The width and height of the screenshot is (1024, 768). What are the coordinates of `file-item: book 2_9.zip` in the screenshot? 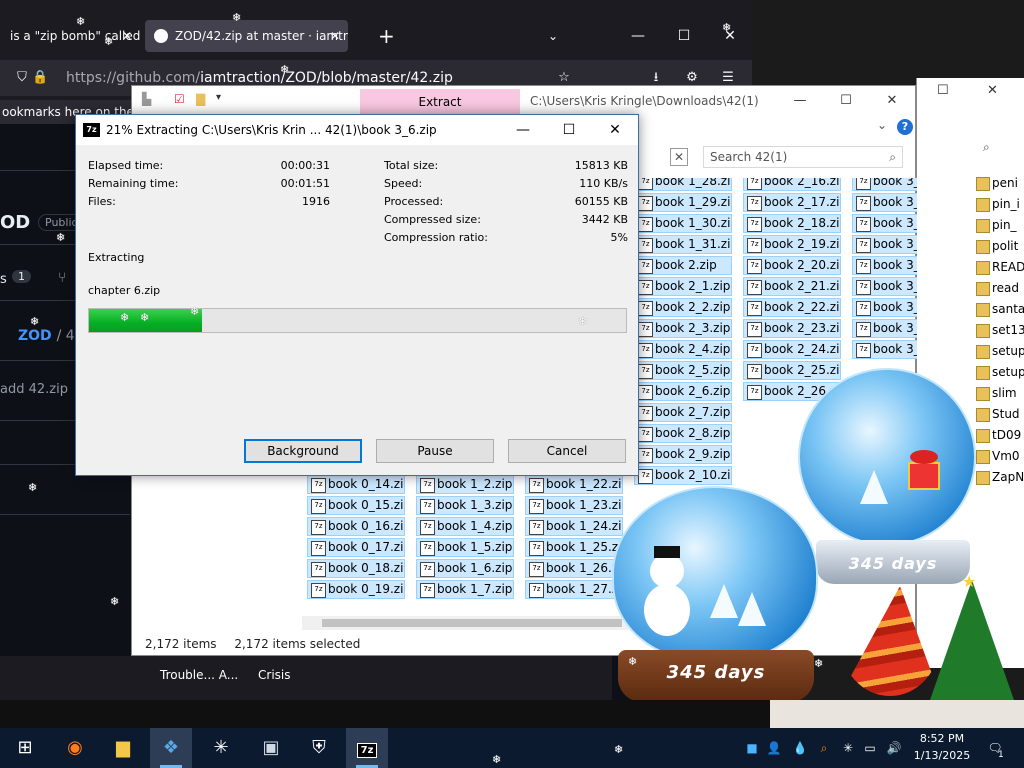 It's located at (683, 454).